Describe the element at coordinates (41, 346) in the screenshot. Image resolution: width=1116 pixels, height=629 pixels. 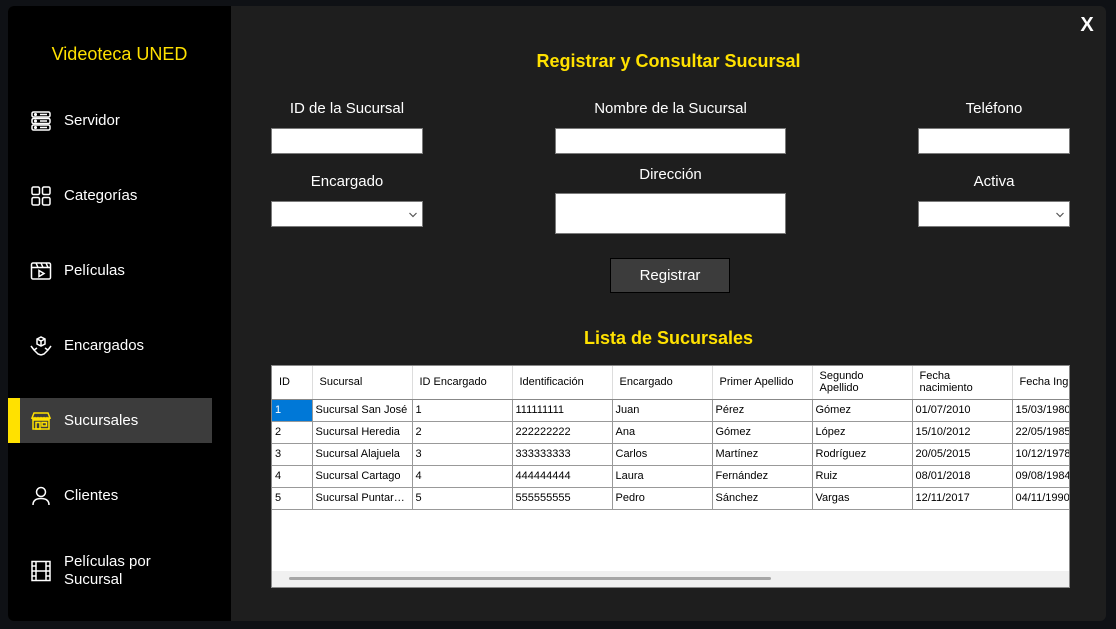
I see `hands-box-icon` at that location.